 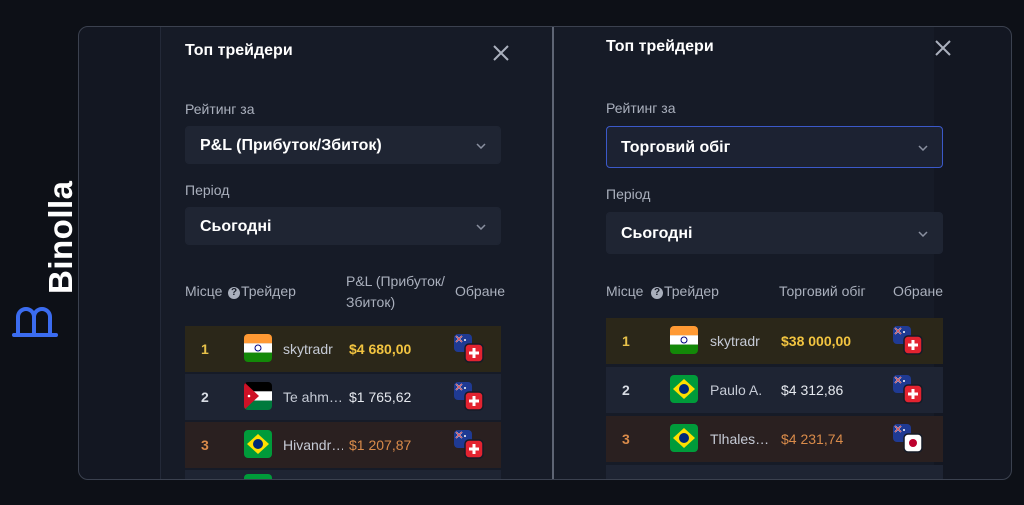 I want to click on rating-select-value: P&L (Прибуток/Збиток), so click(x=291, y=145).